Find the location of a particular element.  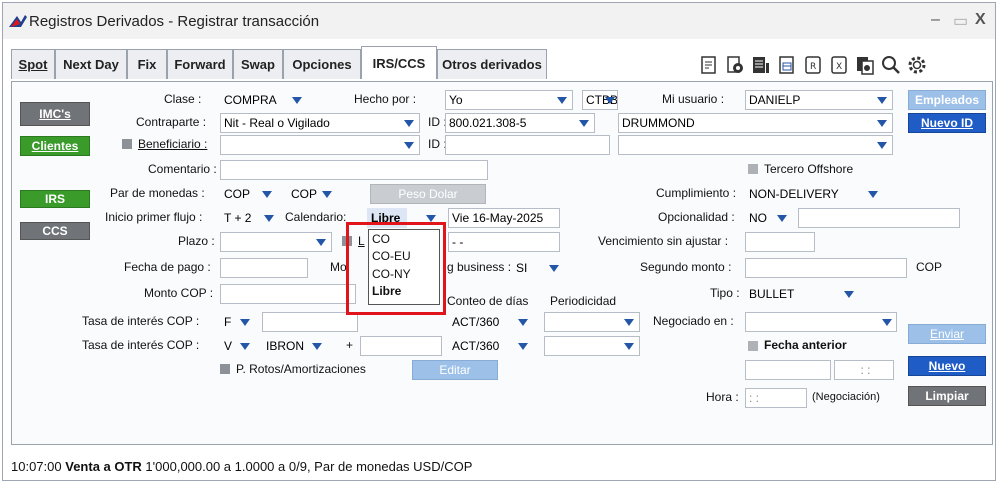

document-icon is located at coordinates (709, 65).